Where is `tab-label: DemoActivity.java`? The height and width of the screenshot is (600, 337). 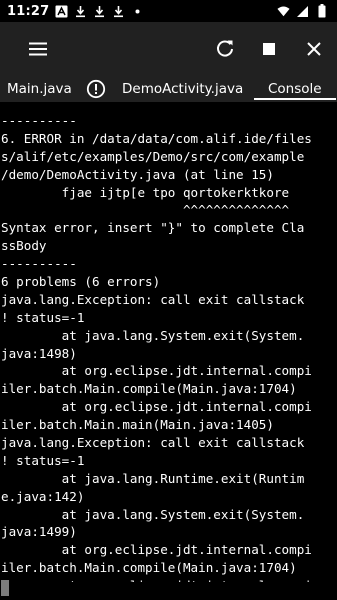 tab-label: DemoActivity.java is located at coordinates (183, 89).